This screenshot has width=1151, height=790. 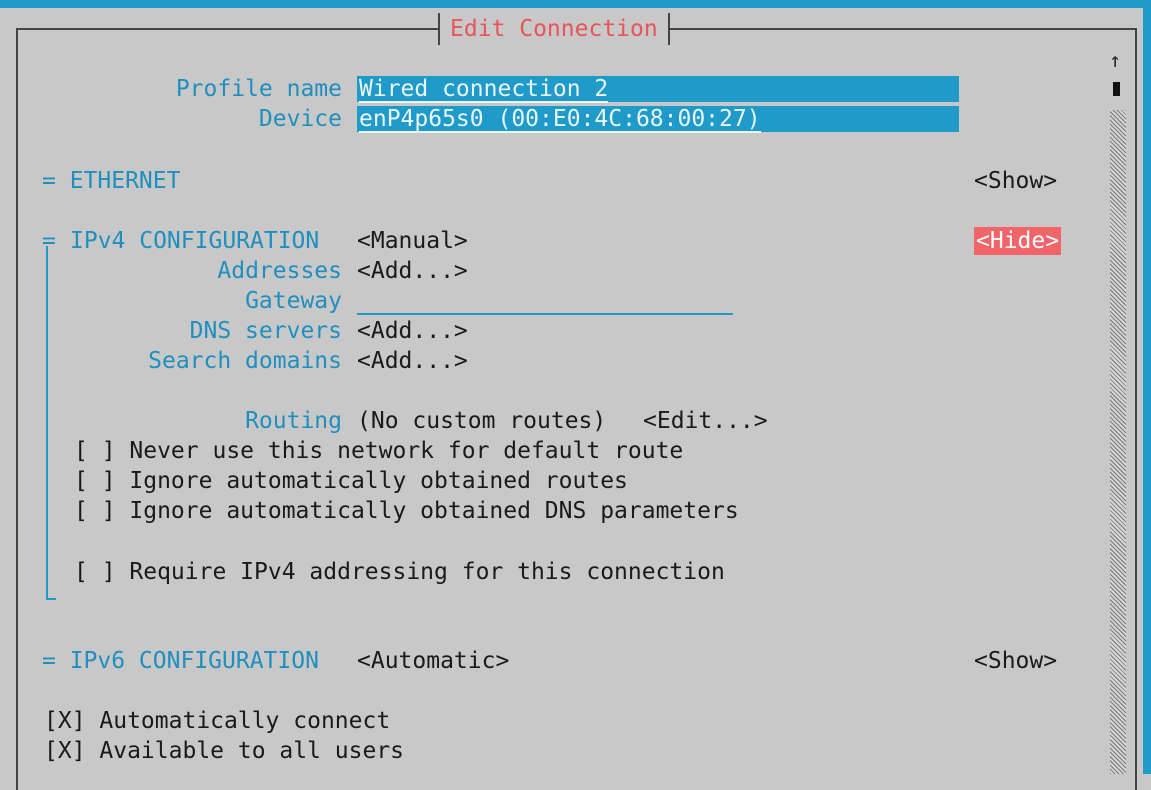 What do you see at coordinates (484, 89) in the screenshot?
I see `profile-name-value: Wired connection 2` at bounding box center [484, 89].